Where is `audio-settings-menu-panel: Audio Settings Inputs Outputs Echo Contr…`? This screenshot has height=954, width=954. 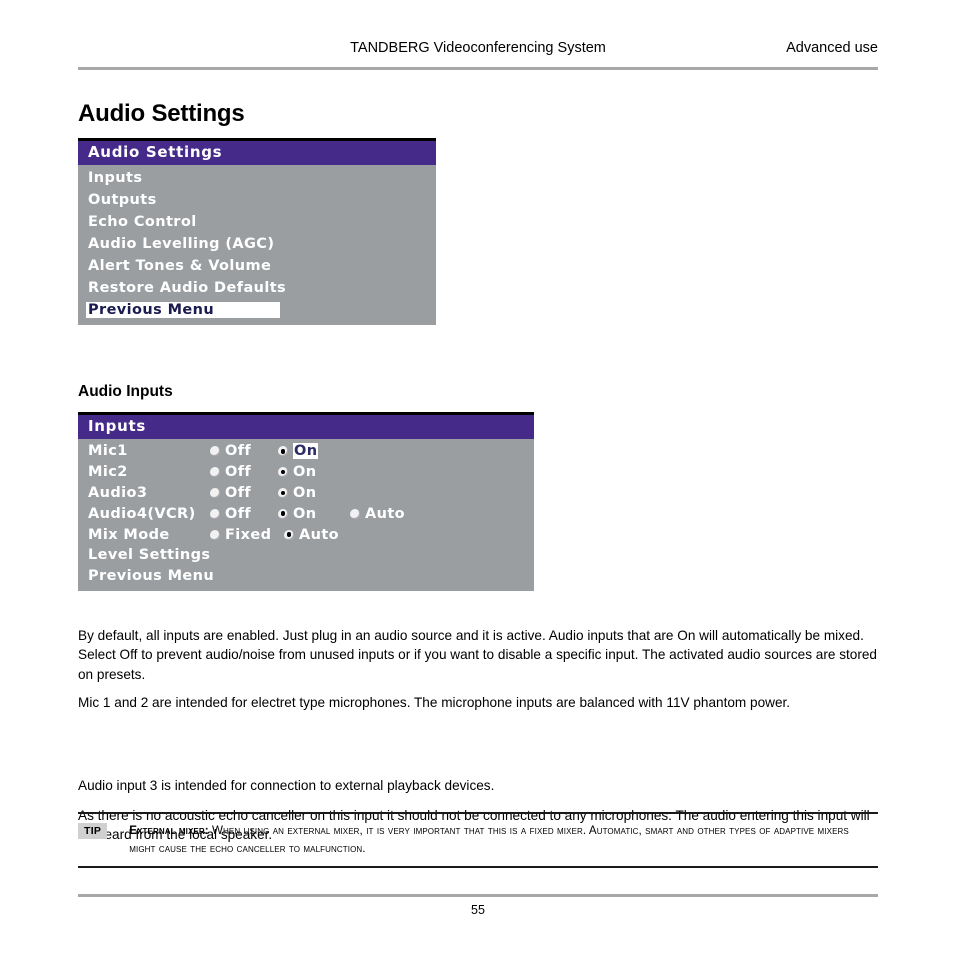
audio-settings-menu-panel: Audio Settings Inputs Outputs Echo Contr… is located at coordinates (257, 231).